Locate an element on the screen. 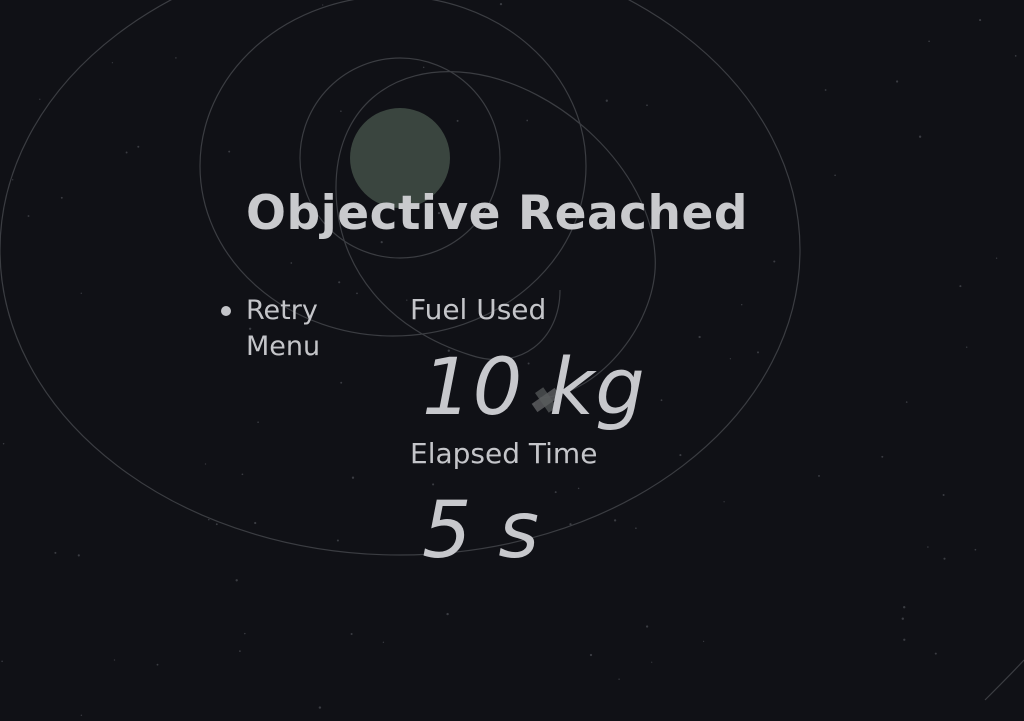 Image resolution: width=1024 pixels, height=721 pixels. fuel-used-label: Fuel Used is located at coordinates (478, 309).